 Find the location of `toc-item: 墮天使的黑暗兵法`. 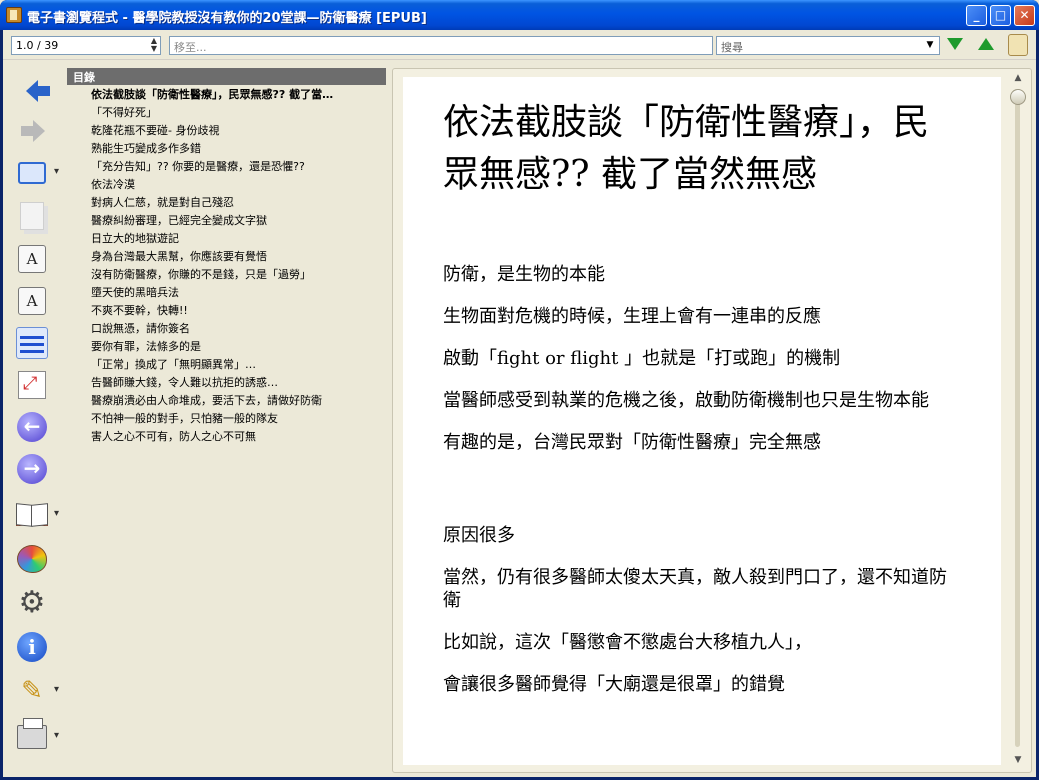

toc-item: 墮天使的黑暗兵法 is located at coordinates (226, 293).